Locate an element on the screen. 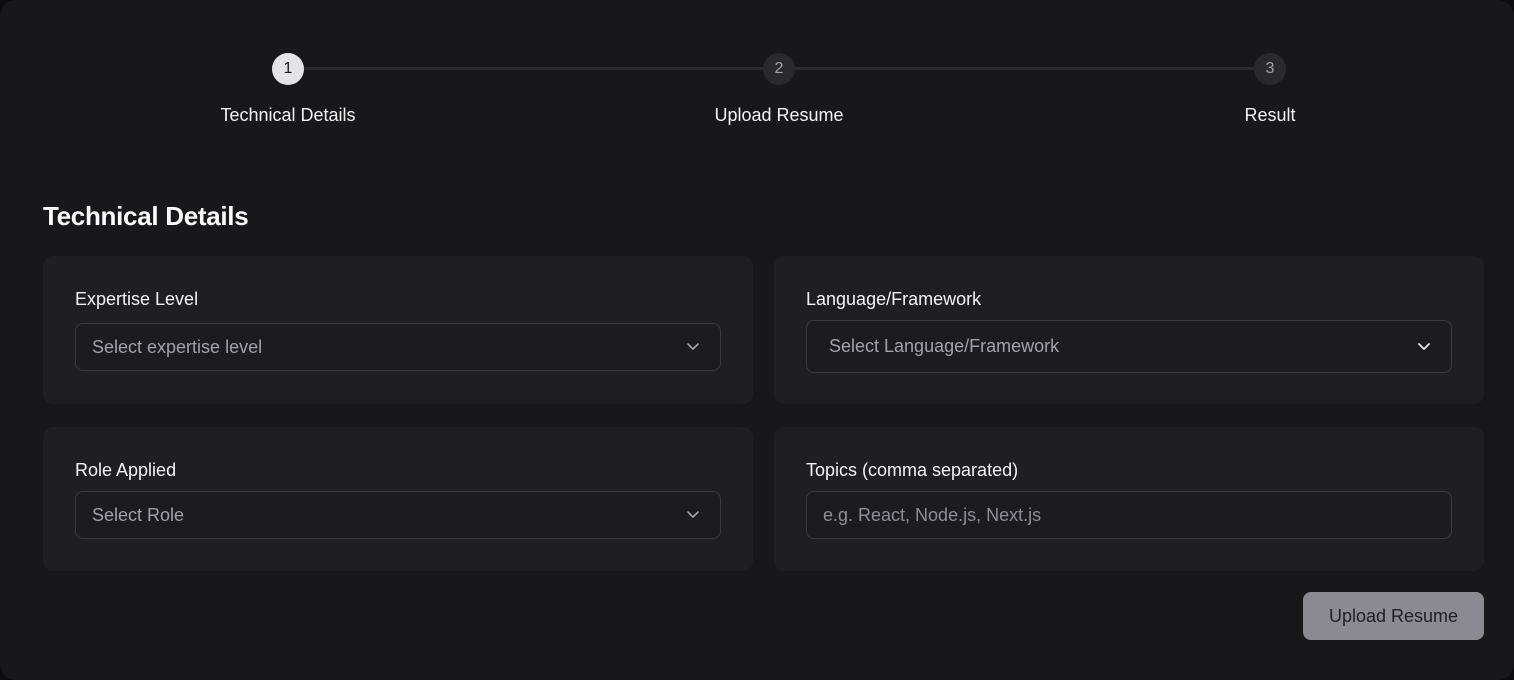  section-title: Technical Details is located at coordinates (146, 216).